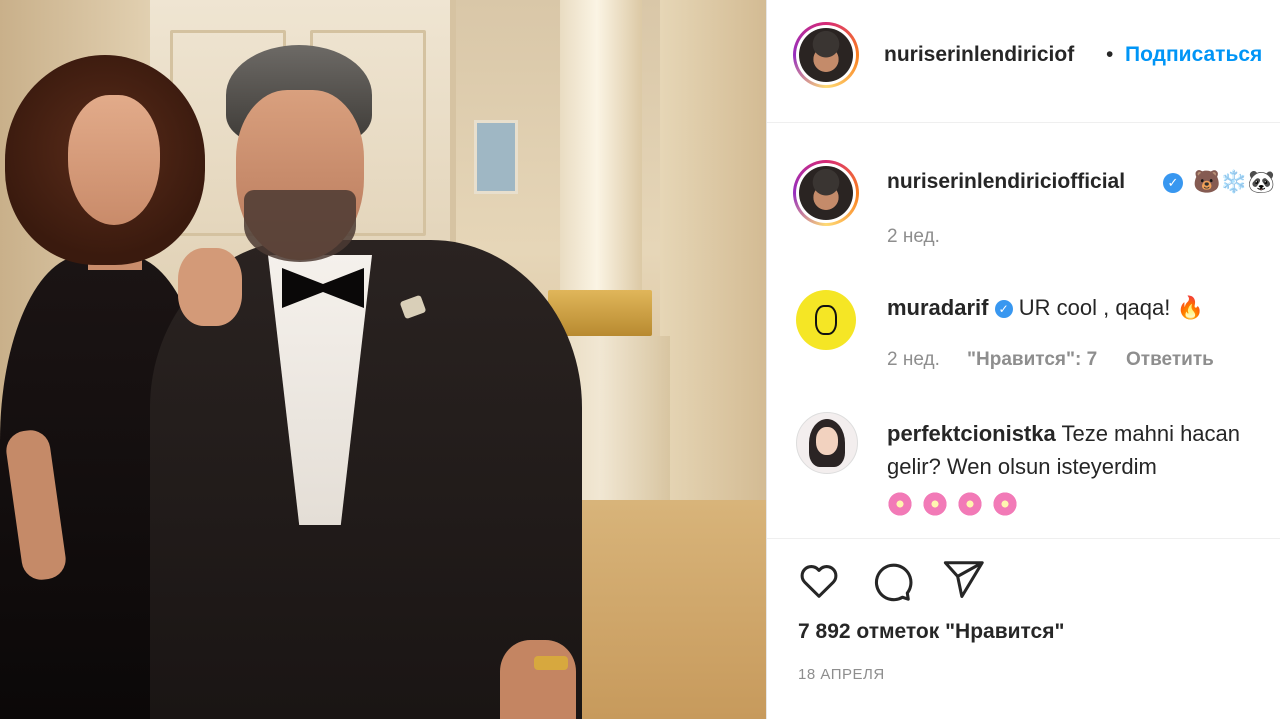 This screenshot has width=1280, height=719. What do you see at coordinates (819, 580) in the screenshot?
I see `heart-icon` at bounding box center [819, 580].